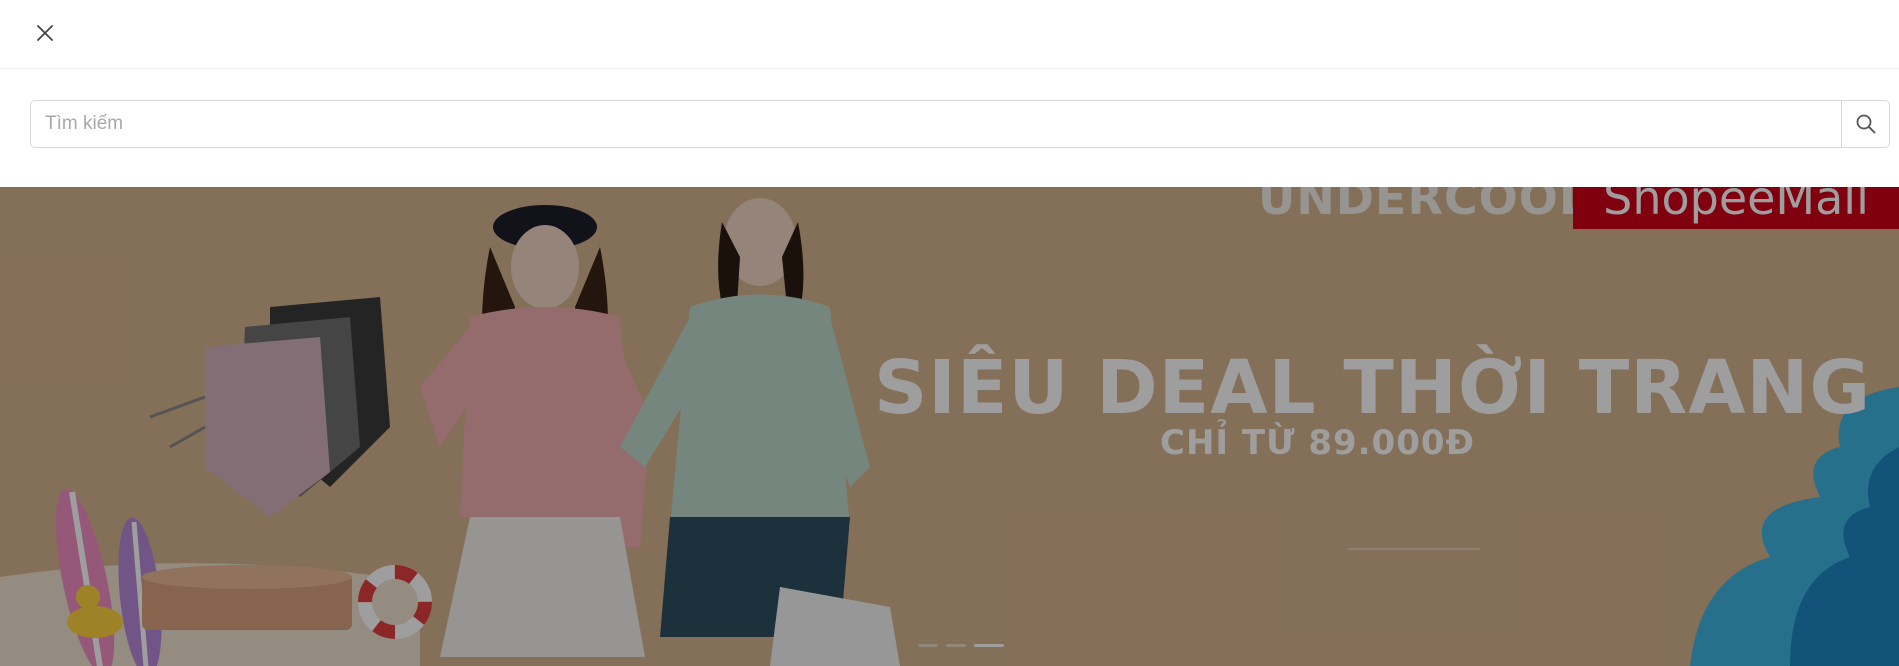 Image resolution: width=1899 pixels, height=666 pixels. Describe the element at coordinates (949, 34) in the screenshot. I see `modal-header` at that location.